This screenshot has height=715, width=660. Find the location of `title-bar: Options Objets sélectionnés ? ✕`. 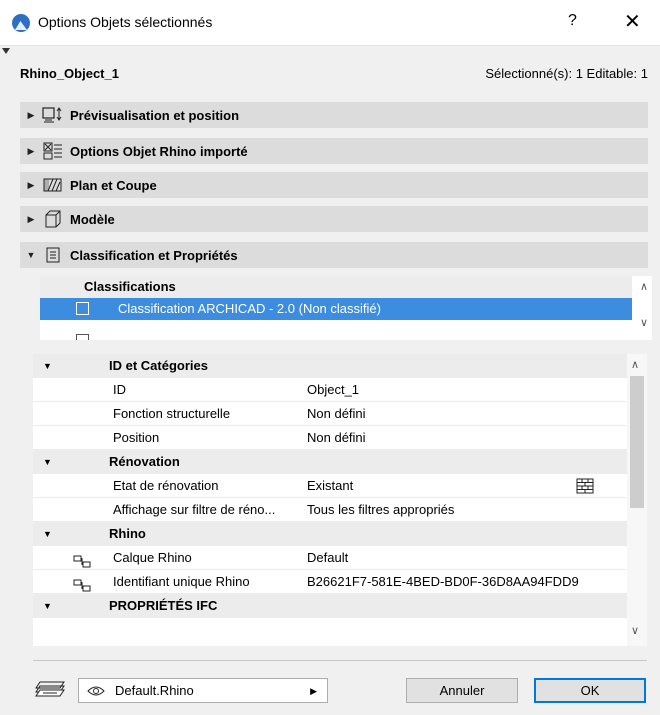

title-bar: Options Objets sélectionnés ? ✕ is located at coordinates (330, 23).